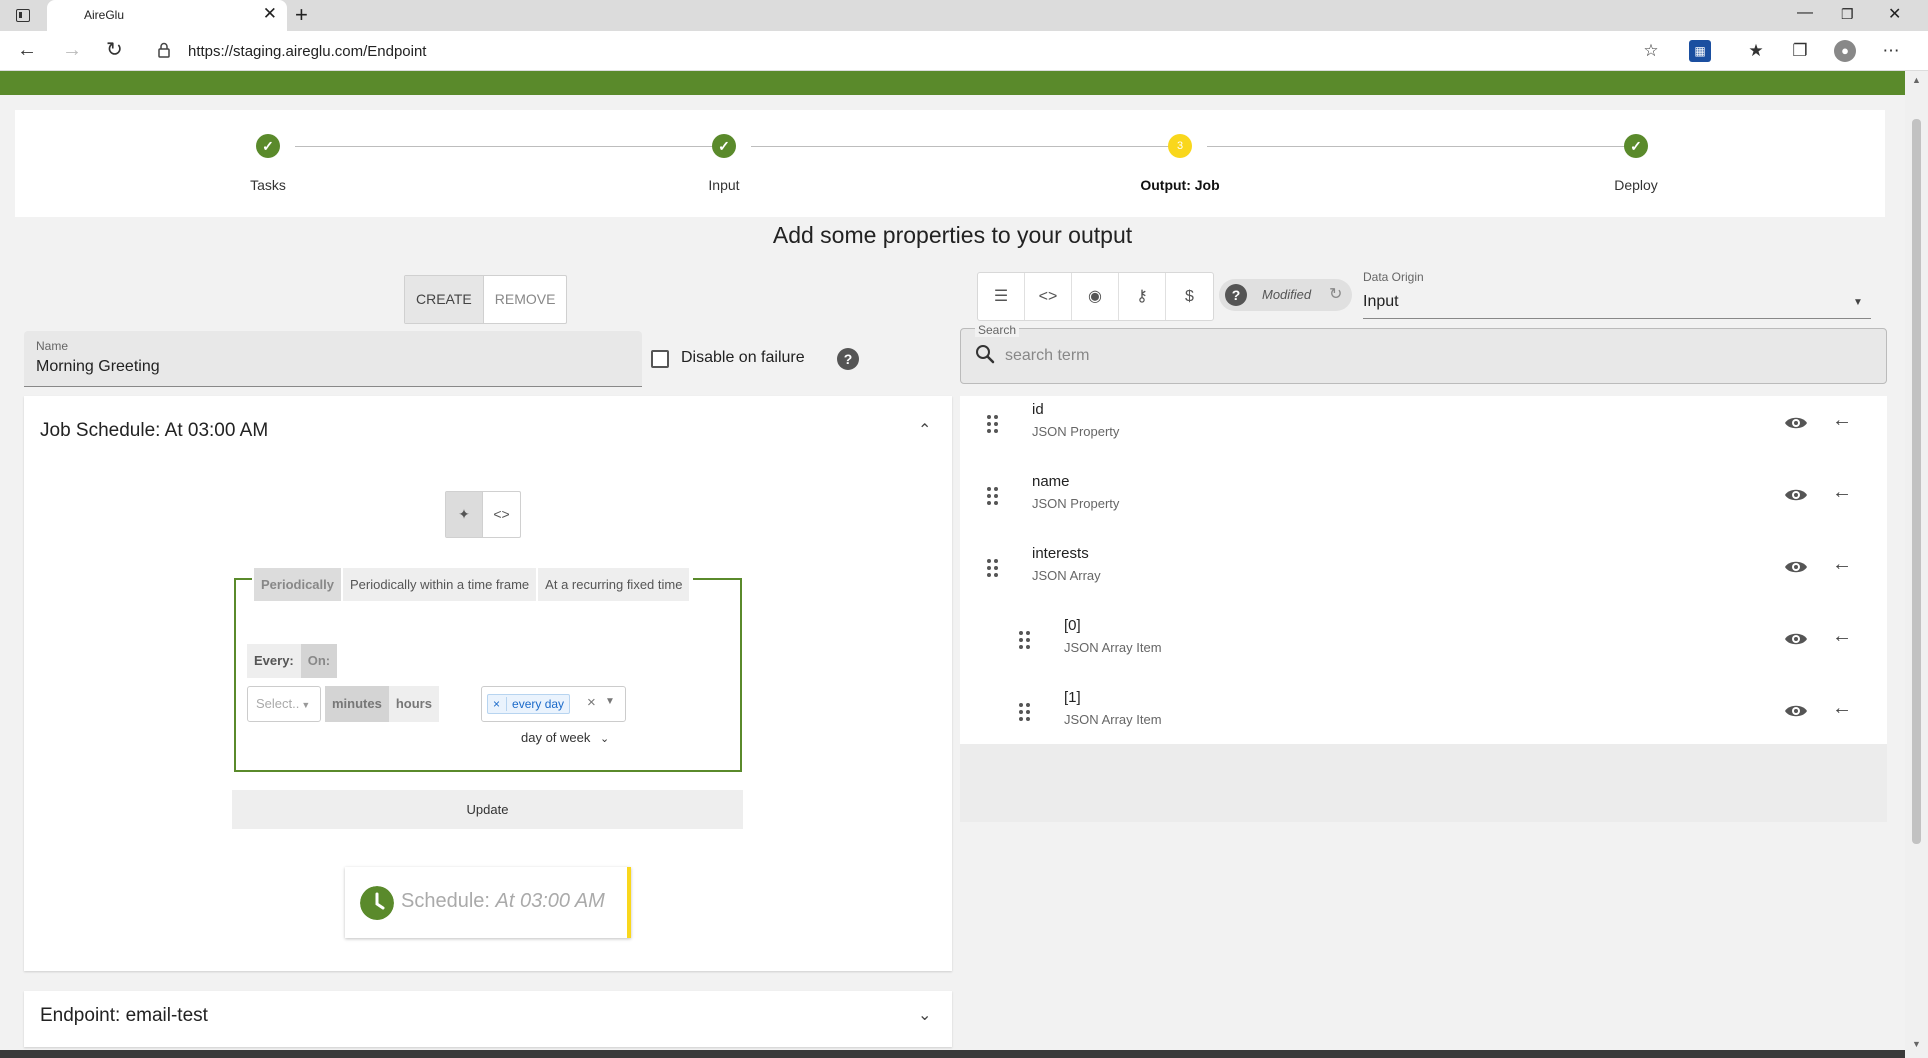 Image resolution: width=1928 pixels, height=1058 pixels. What do you see at coordinates (1423, 576) in the screenshot?
I see `list-item: interests JSON Array ←` at bounding box center [1423, 576].